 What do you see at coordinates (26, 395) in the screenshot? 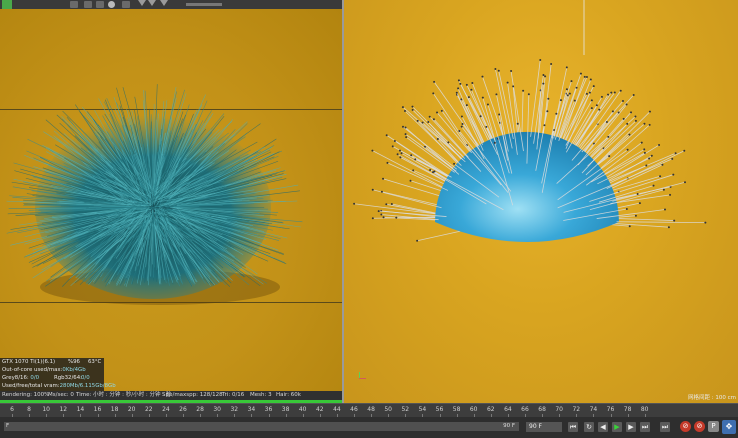
I see `rendering-progress: Rendering: 100%` at bounding box center [26, 395].